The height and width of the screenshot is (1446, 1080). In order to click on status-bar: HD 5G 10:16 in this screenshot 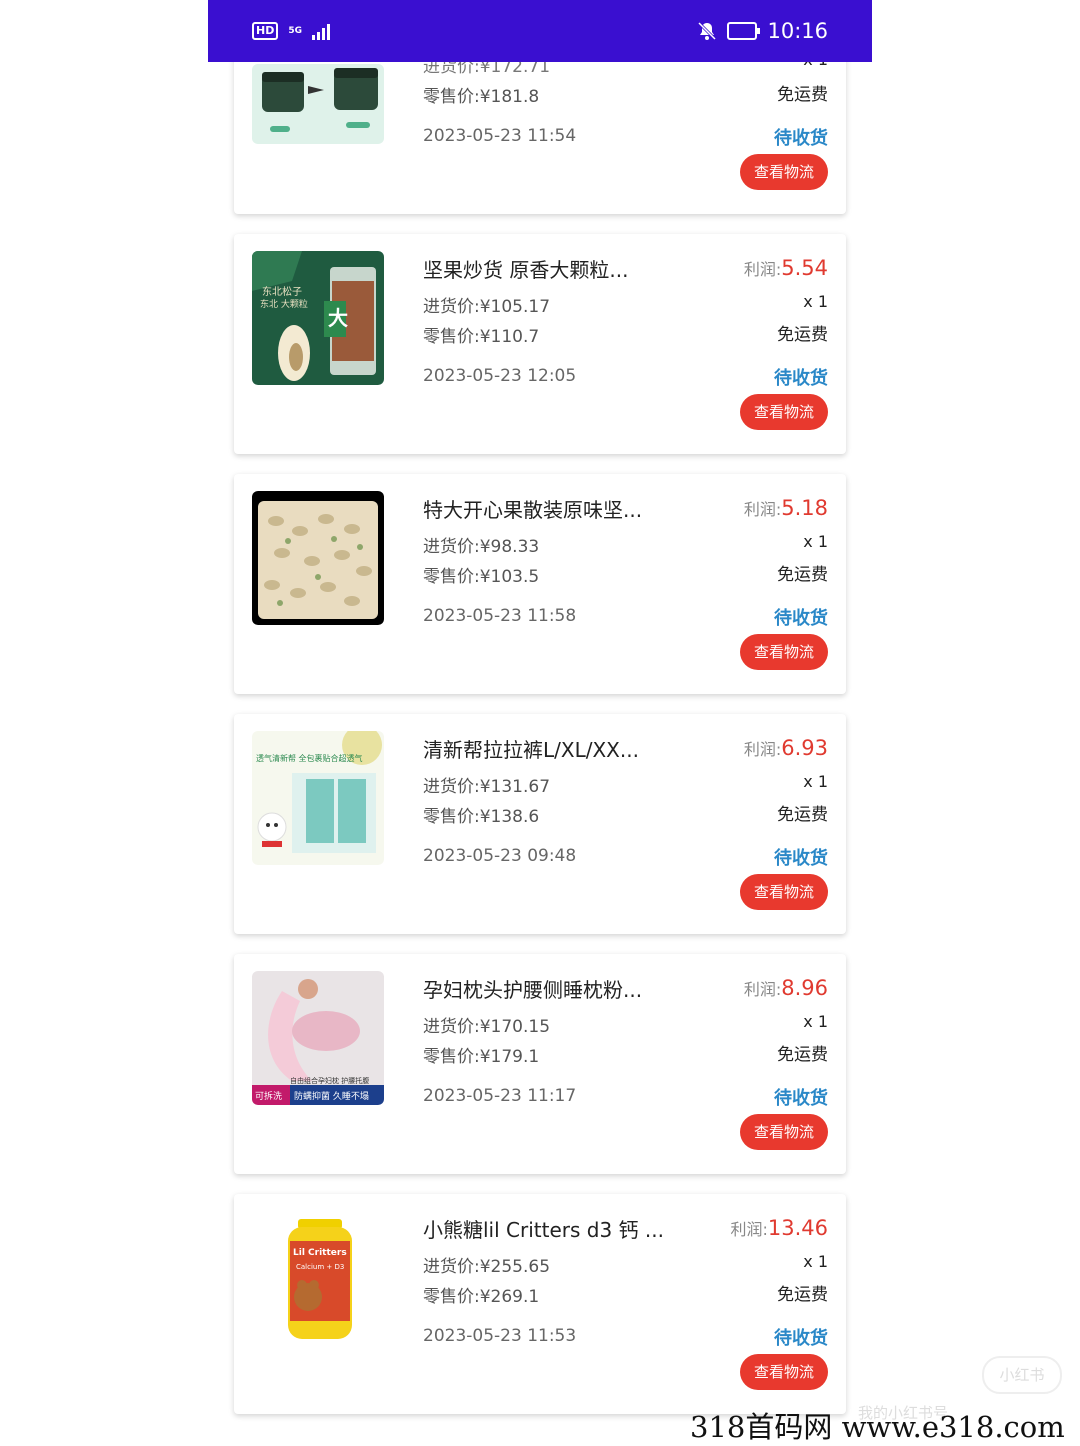, I will do `click(540, 31)`.